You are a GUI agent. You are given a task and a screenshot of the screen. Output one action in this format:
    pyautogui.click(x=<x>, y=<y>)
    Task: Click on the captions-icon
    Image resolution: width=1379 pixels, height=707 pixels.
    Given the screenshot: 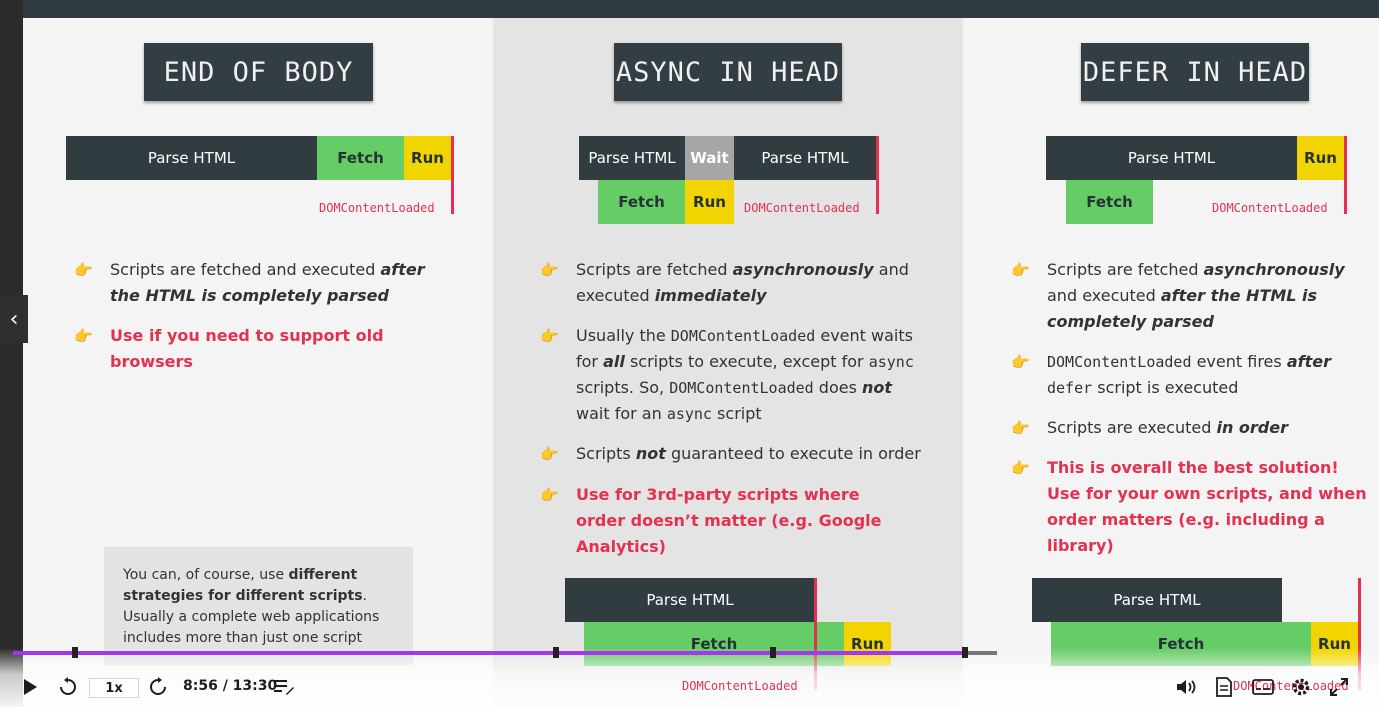 What is the action you would take?
    pyautogui.click(x=1263, y=687)
    